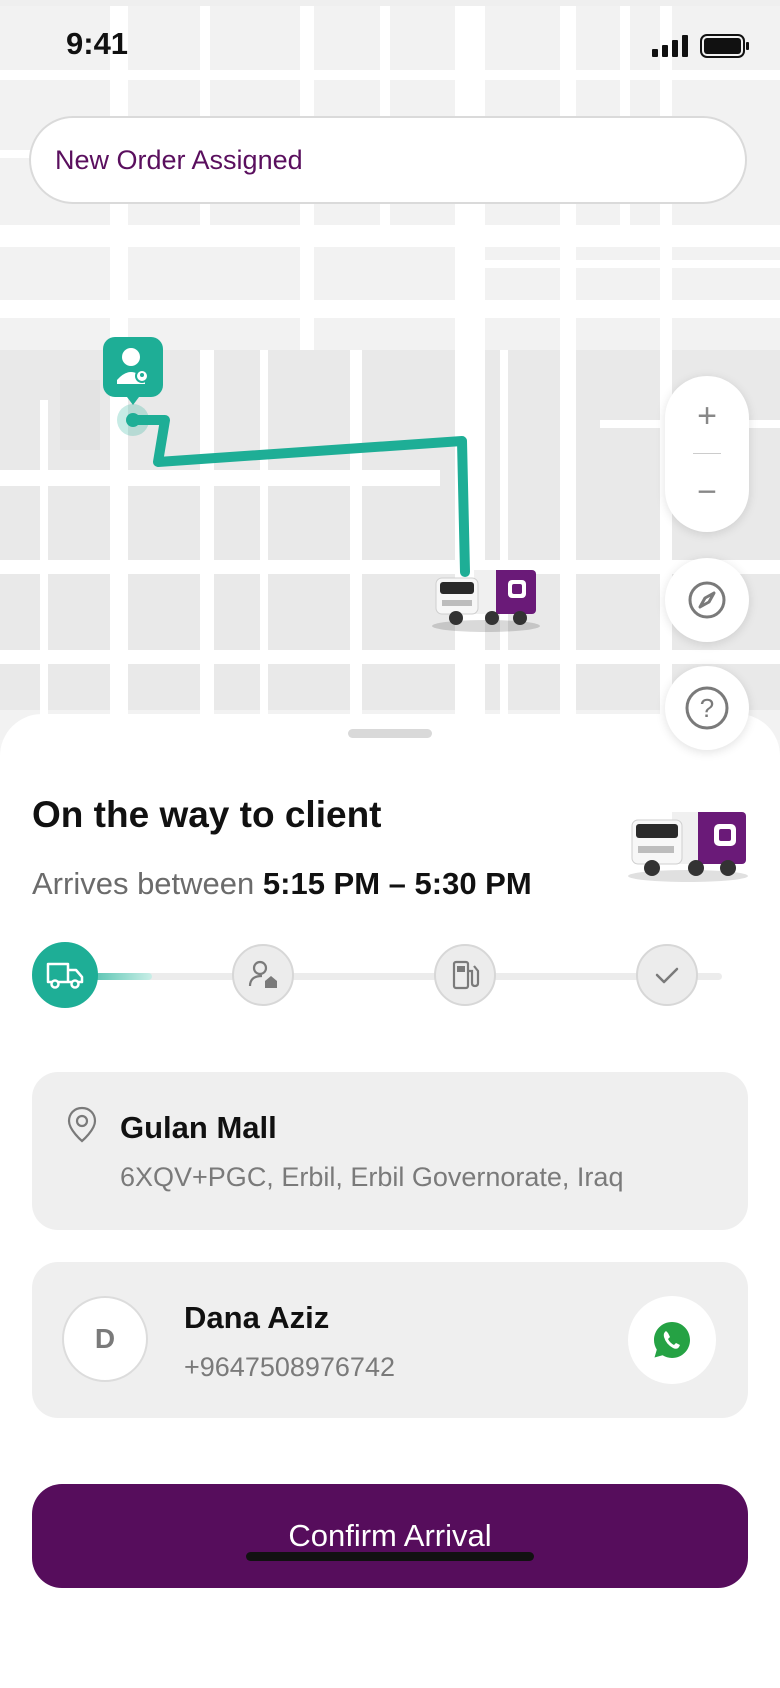  Describe the element at coordinates (707, 416) in the screenshot. I see `zoom-in-button: +` at that location.